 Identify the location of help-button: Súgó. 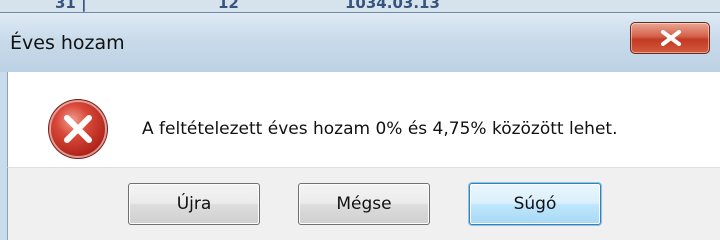
(535, 204).